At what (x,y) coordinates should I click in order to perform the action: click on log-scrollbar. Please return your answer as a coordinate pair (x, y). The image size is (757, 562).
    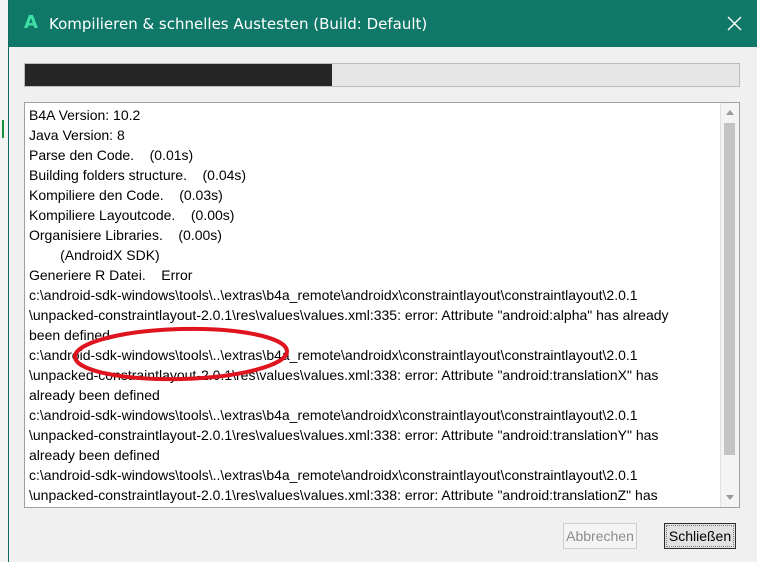
    Looking at the image, I should click on (729, 305).